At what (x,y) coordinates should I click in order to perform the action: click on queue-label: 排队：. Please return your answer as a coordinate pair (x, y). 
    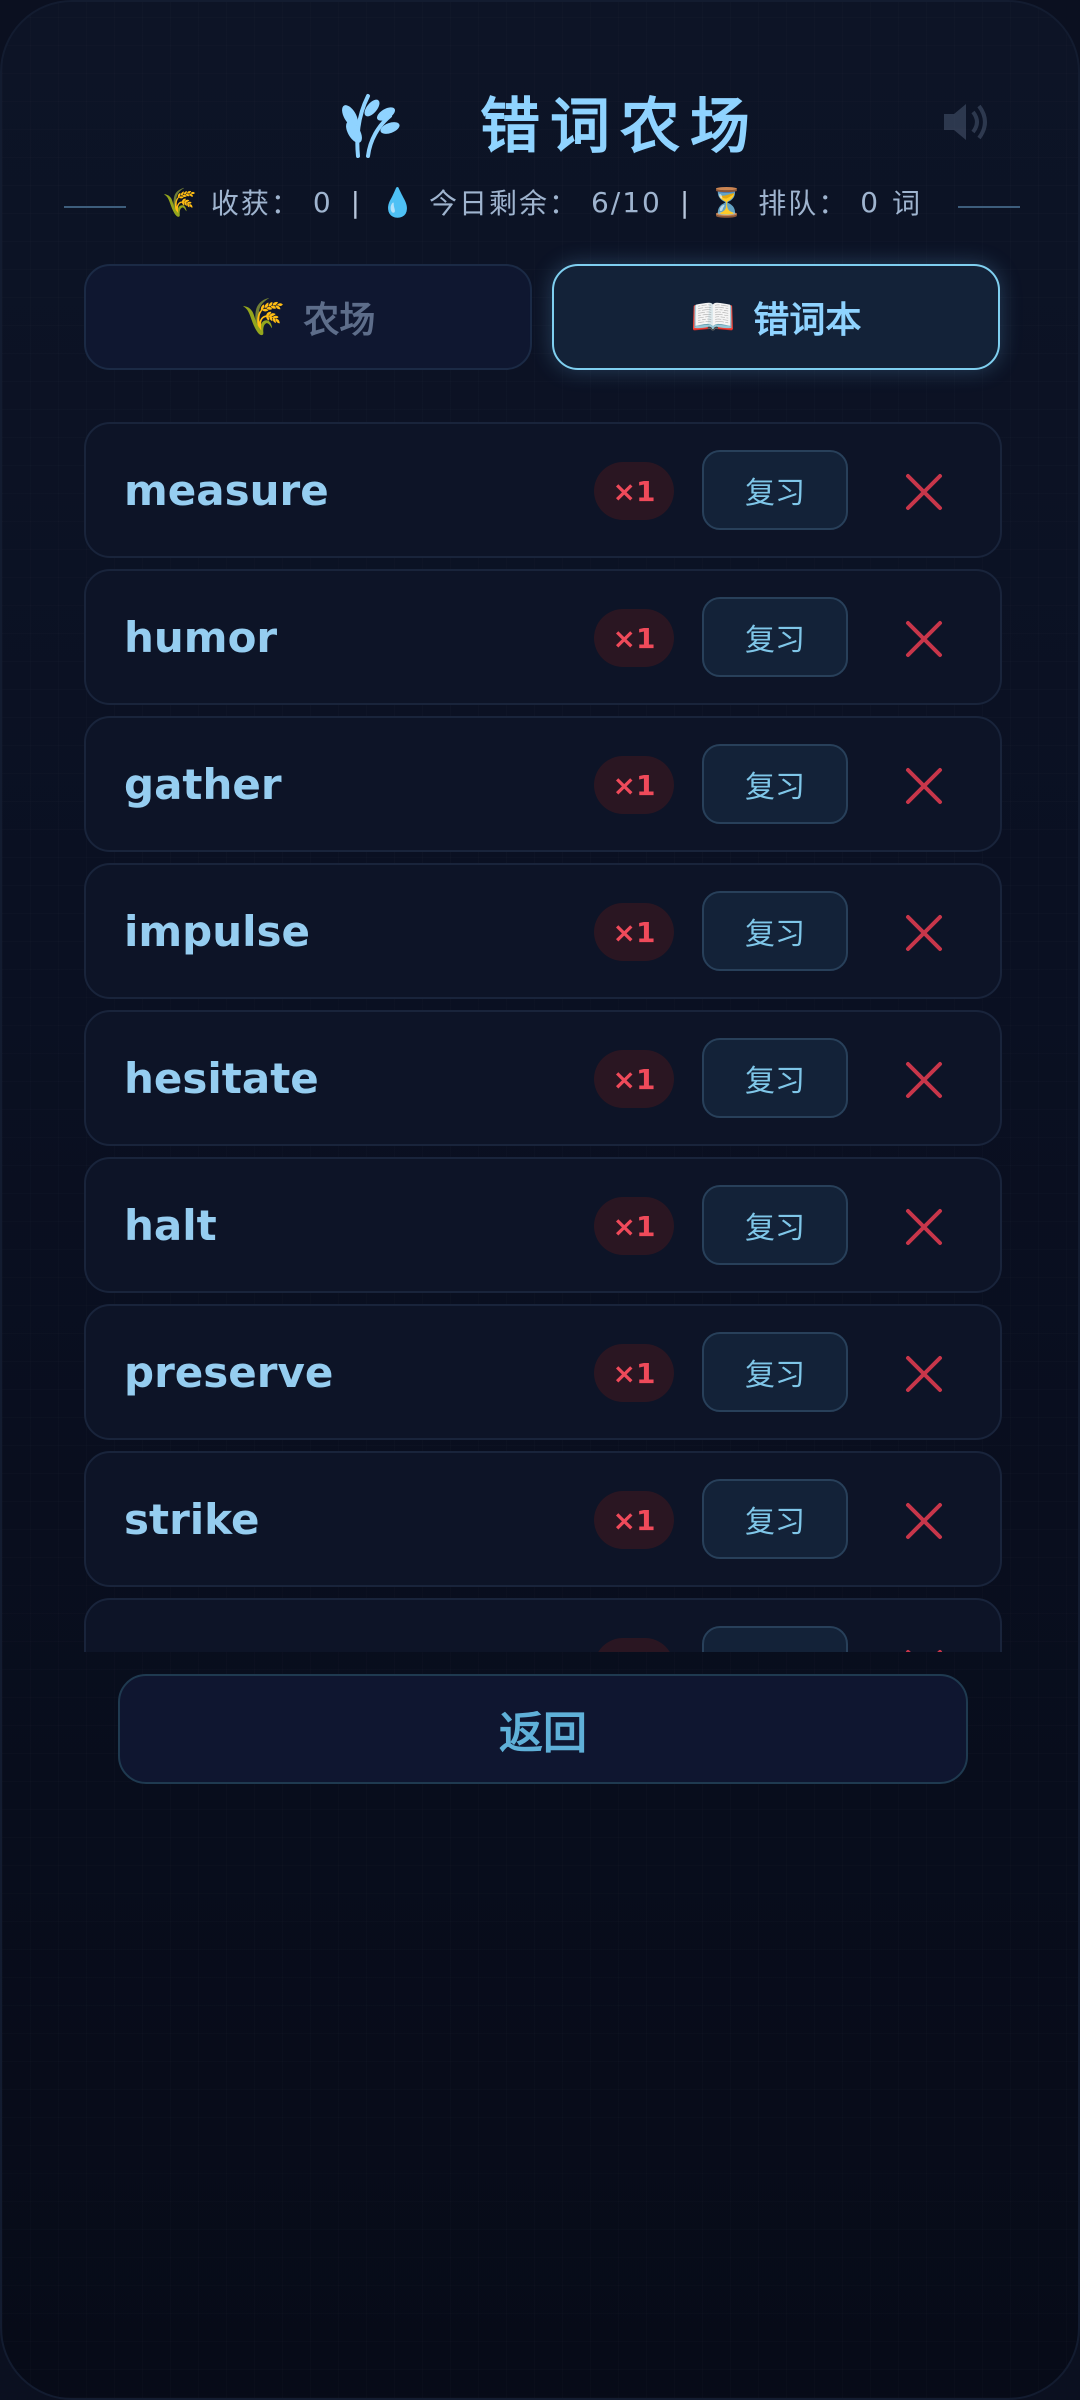
    Looking at the image, I should click on (803, 203).